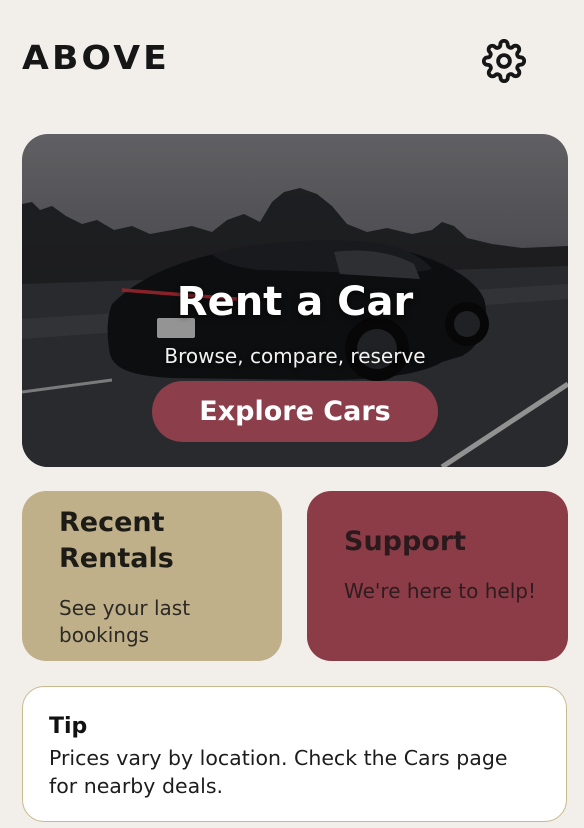  Describe the element at coordinates (440, 591) in the screenshot. I see `support-description: We're here to help!` at that location.